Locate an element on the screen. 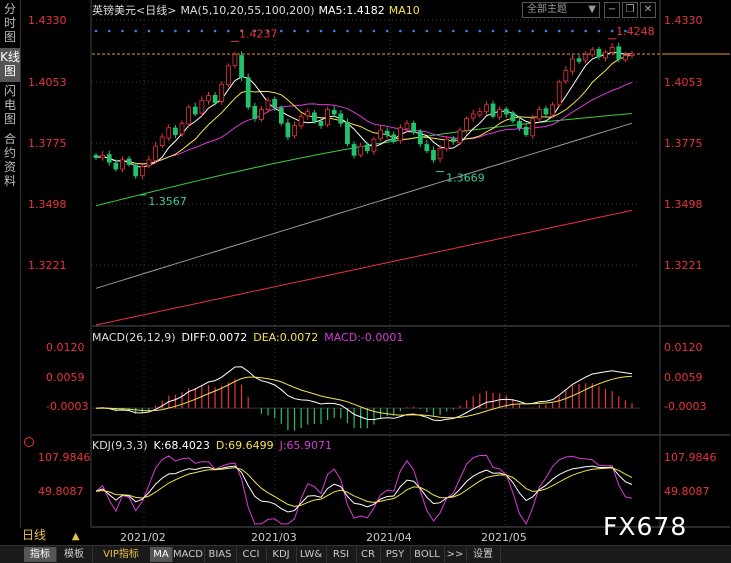  macd-dea: DEA:0.0072 is located at coordinates (286, 337).